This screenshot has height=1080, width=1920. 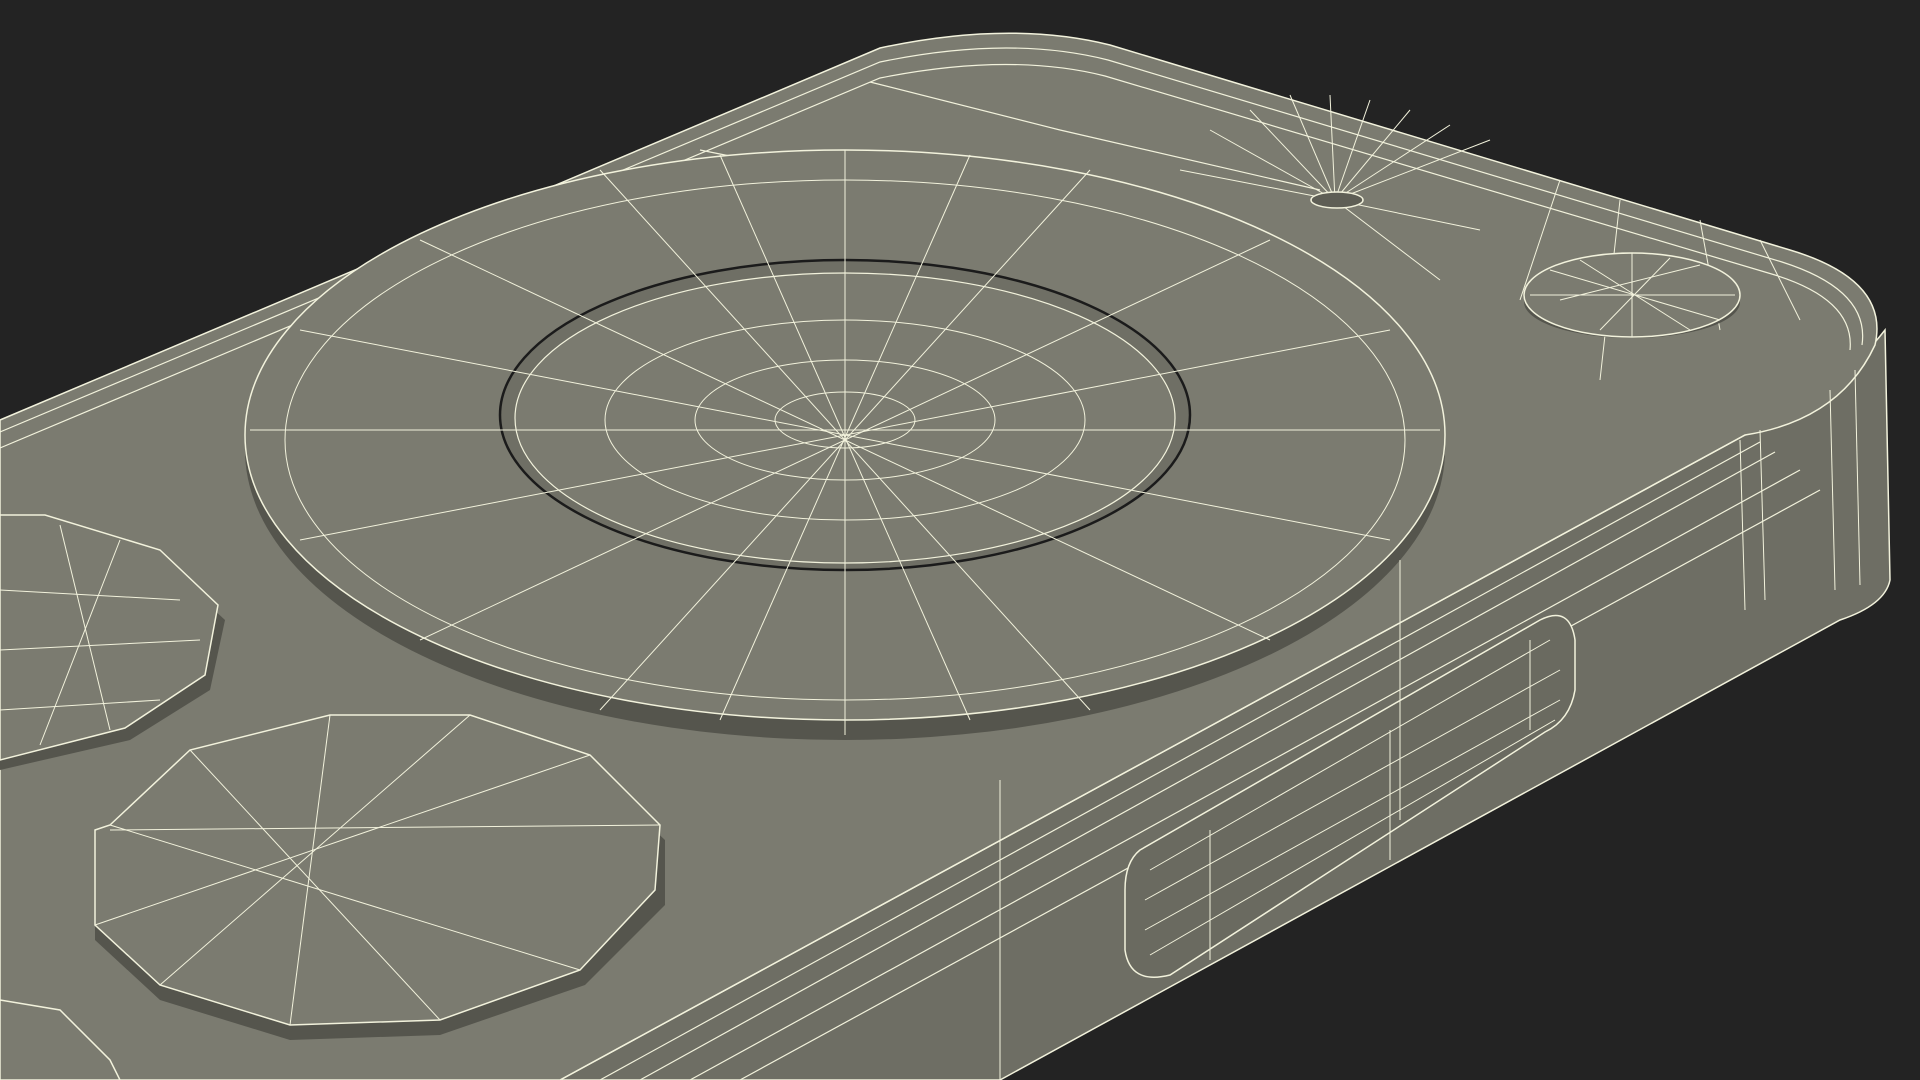 What do you see at coordinates (1337, 200) in the screenshot?
I see `mic-hole` at bounding box center [1337, 200].